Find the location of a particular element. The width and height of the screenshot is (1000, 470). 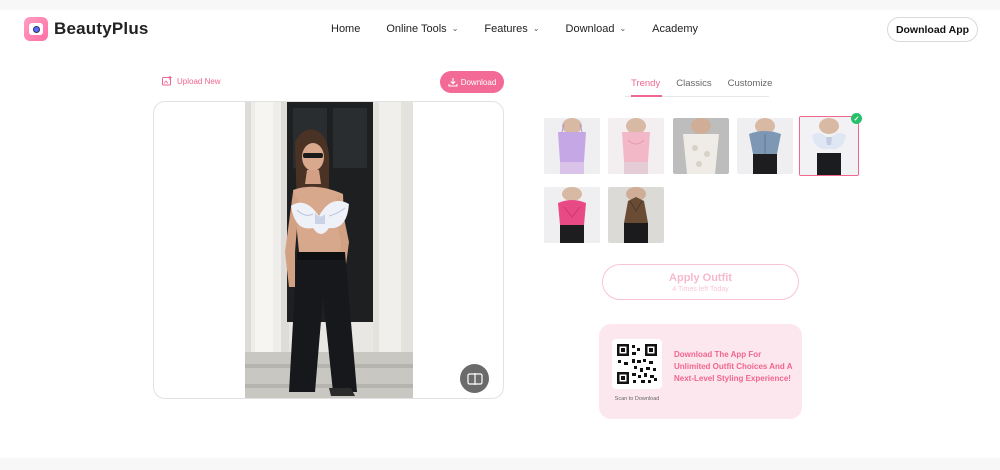

outfit-preview-image is located at coordinates (329, 250).